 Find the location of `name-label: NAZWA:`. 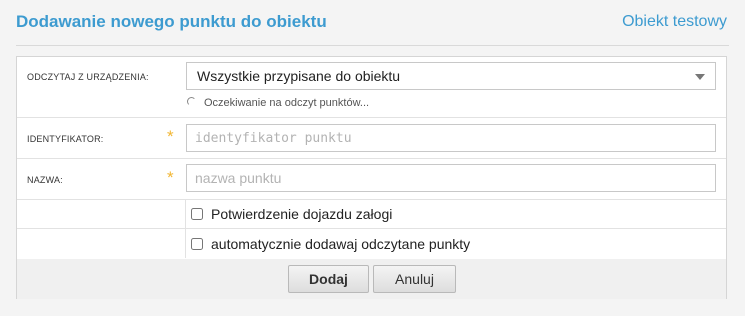

name-label: NAZWA: is located at coordinates (45, 180).